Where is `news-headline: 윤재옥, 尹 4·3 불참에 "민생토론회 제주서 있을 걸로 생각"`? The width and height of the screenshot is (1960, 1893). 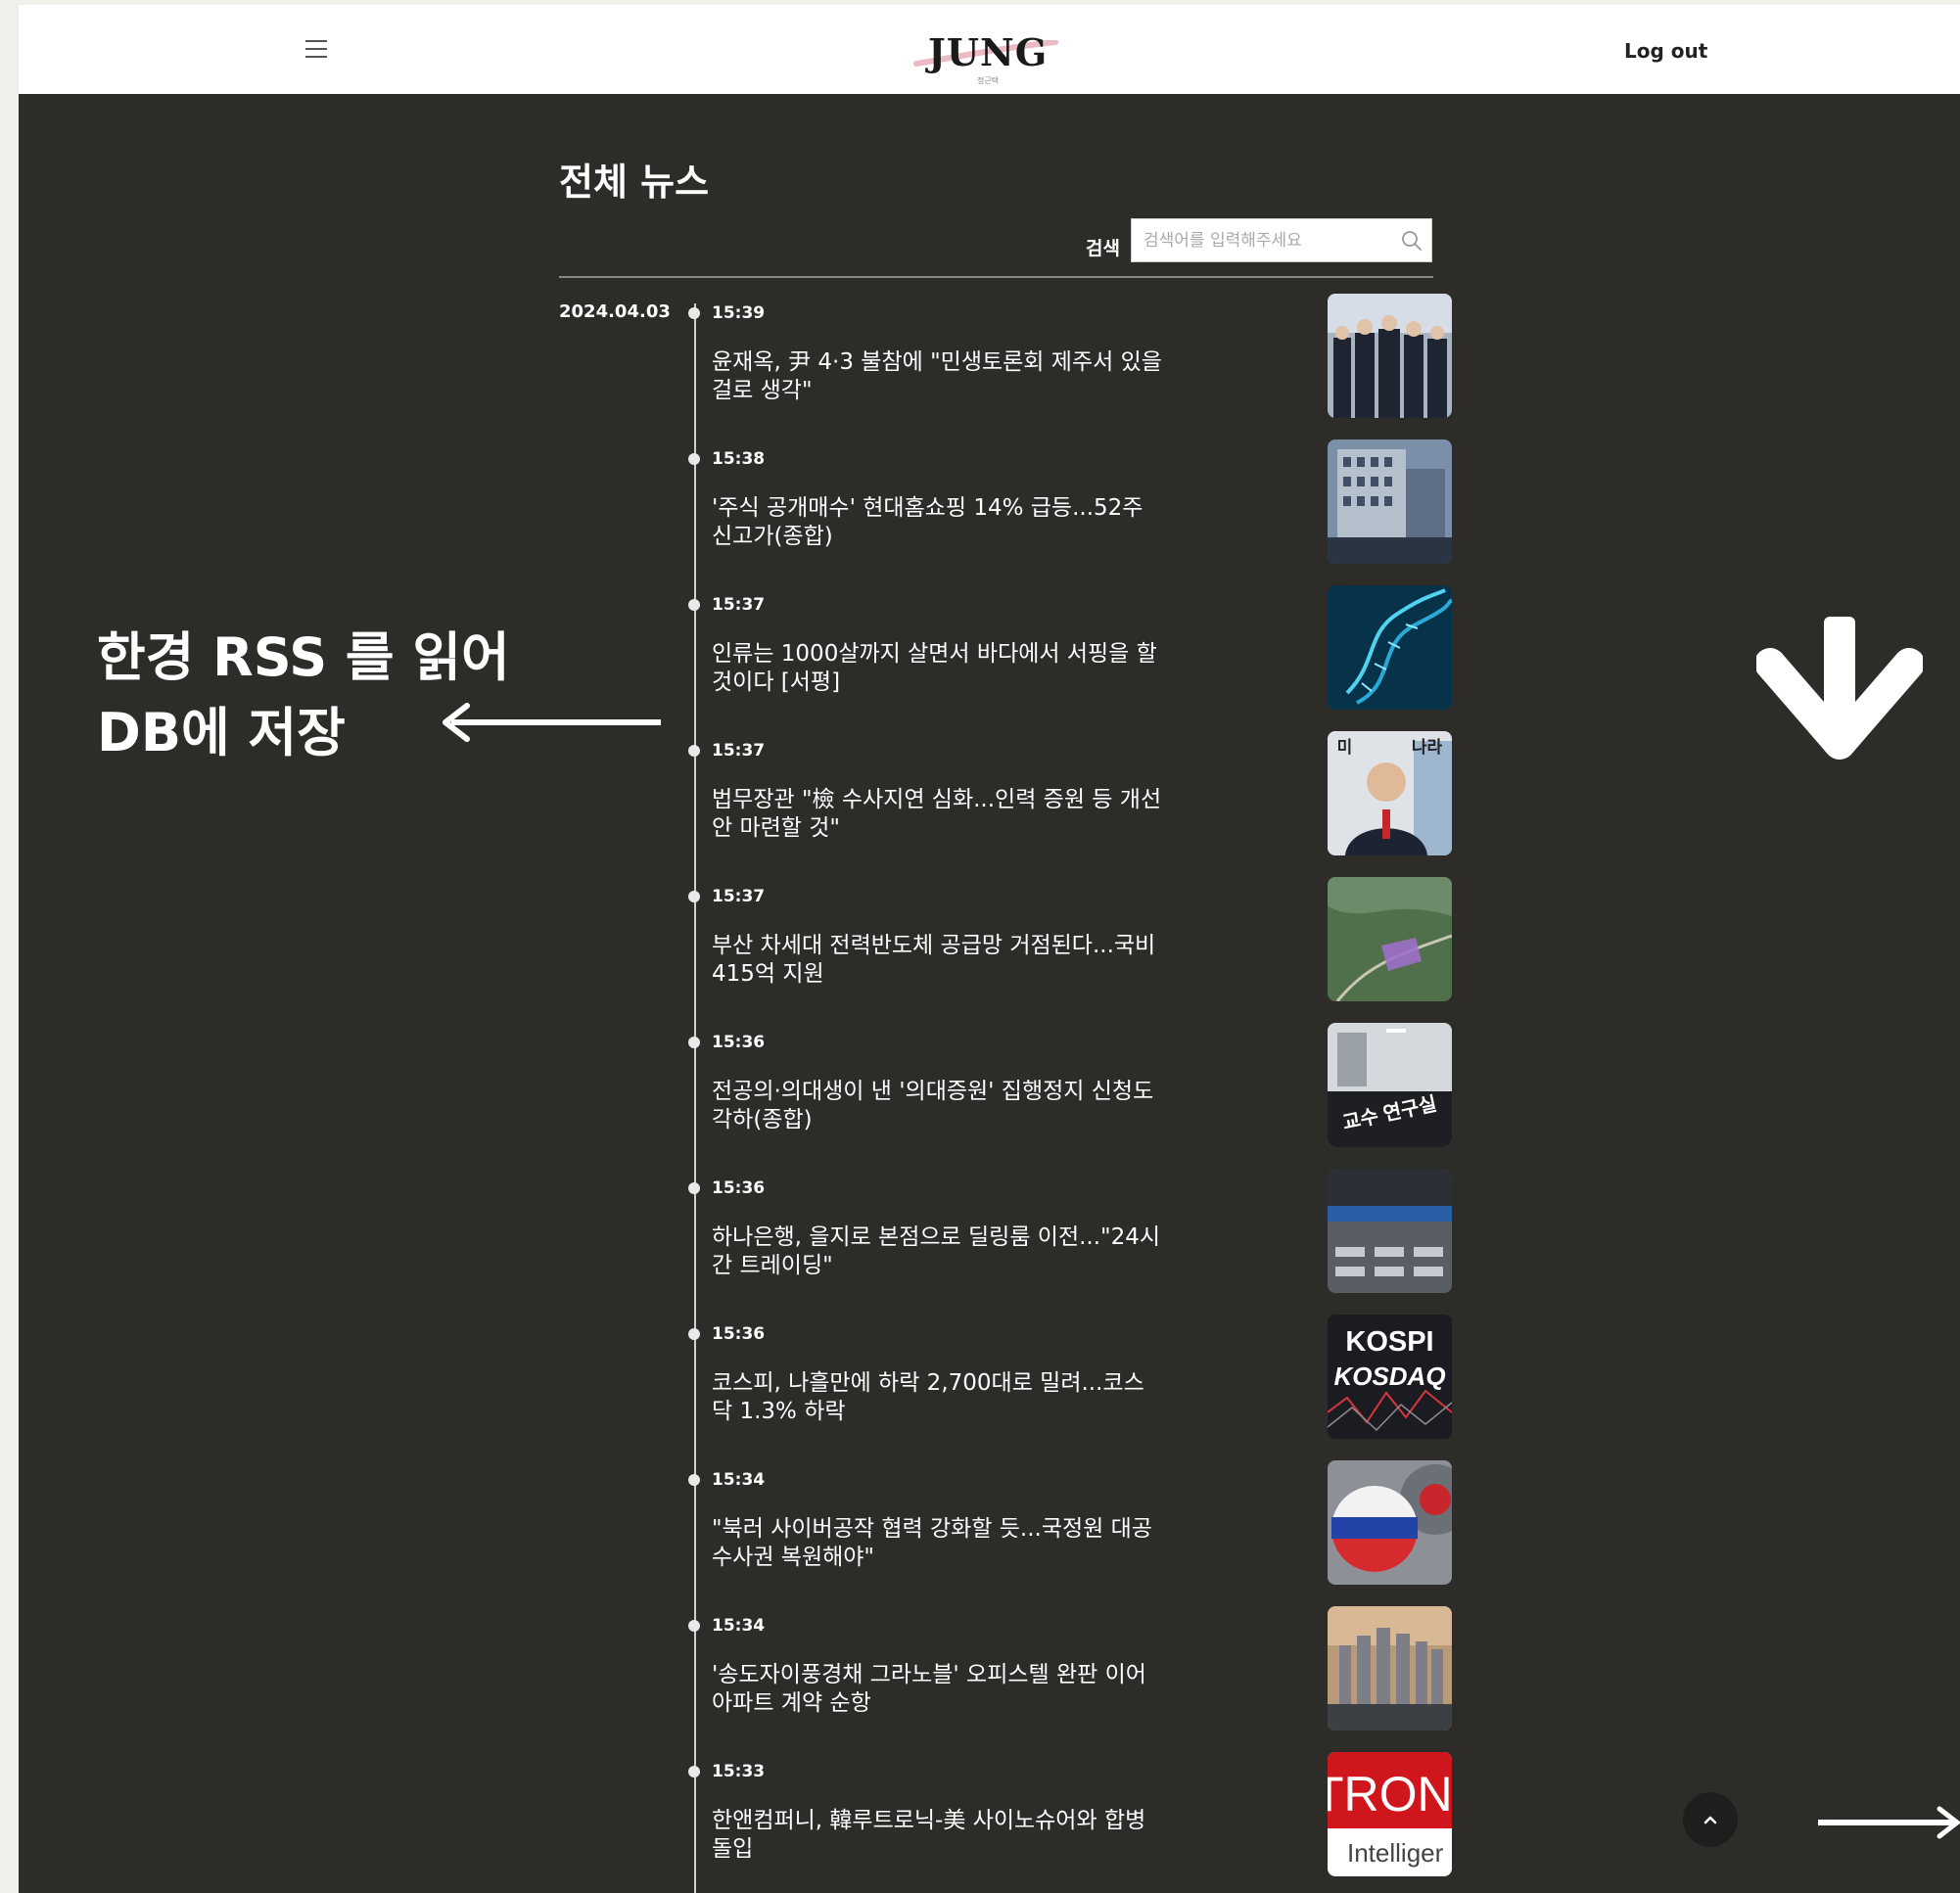
news-headline: 윤재옥, 尹 4·3 불참에 "민생토론회 제주서 있을 걸로 생각" is located at coordinates (937, 376).